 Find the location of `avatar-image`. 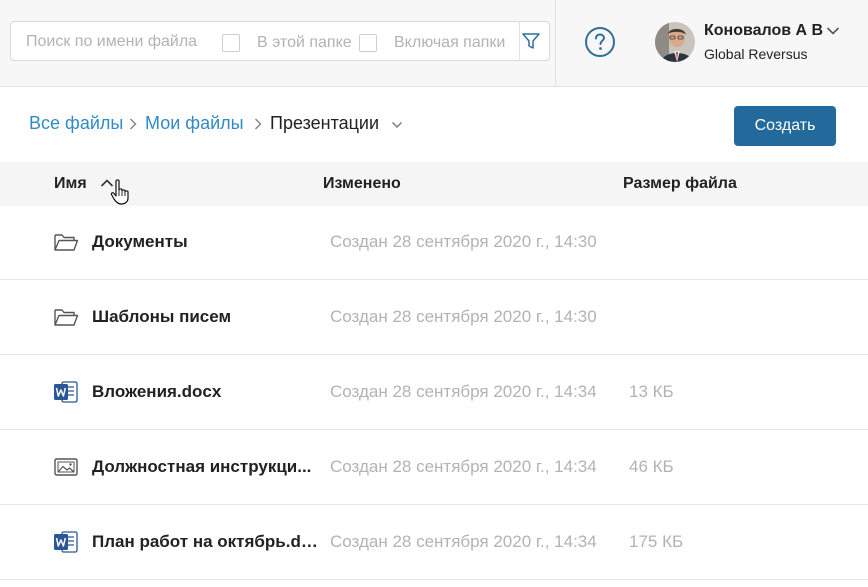

avatar-image is located at coordinates (675, 42).